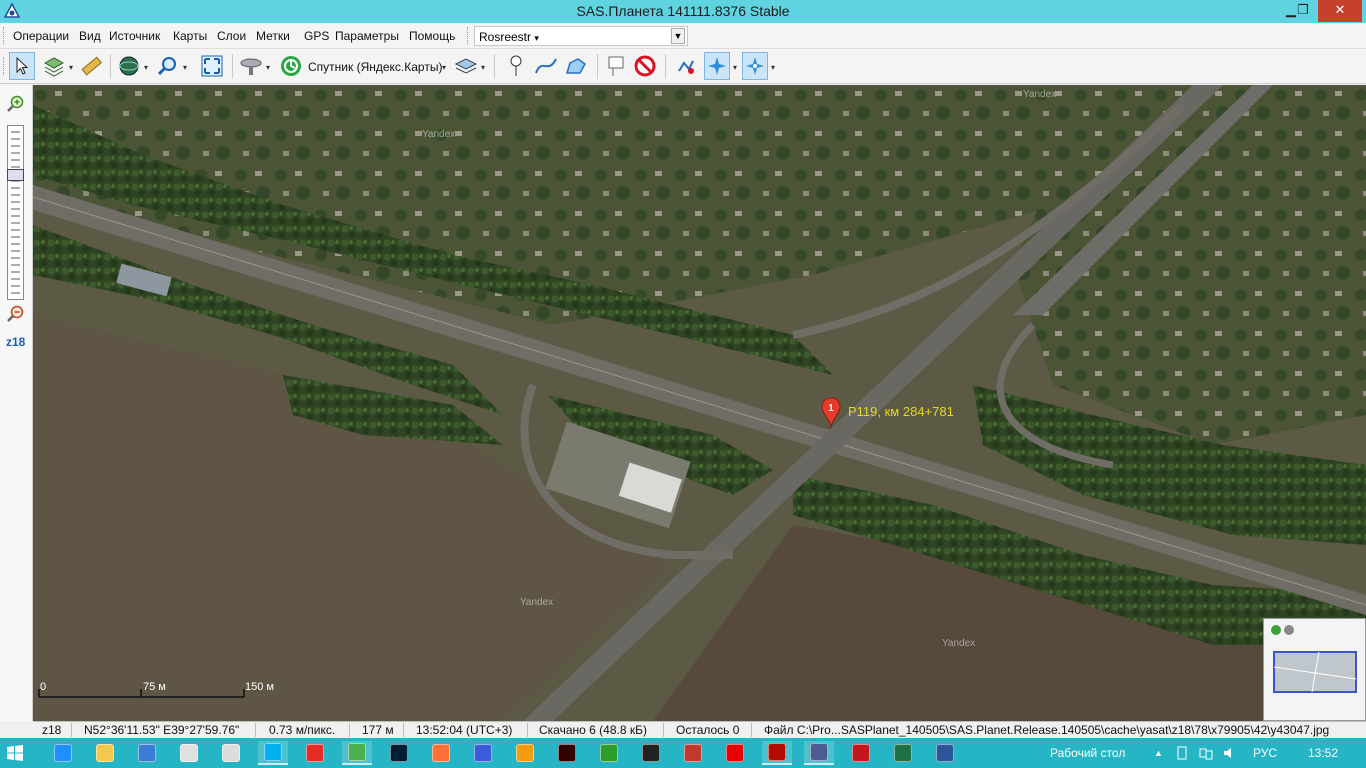 This screenshot has width=1366, height=768. What do you see at coordinates (466, 66) in the screenshot?
I see `layers-button` at bounding box center [466, 66].